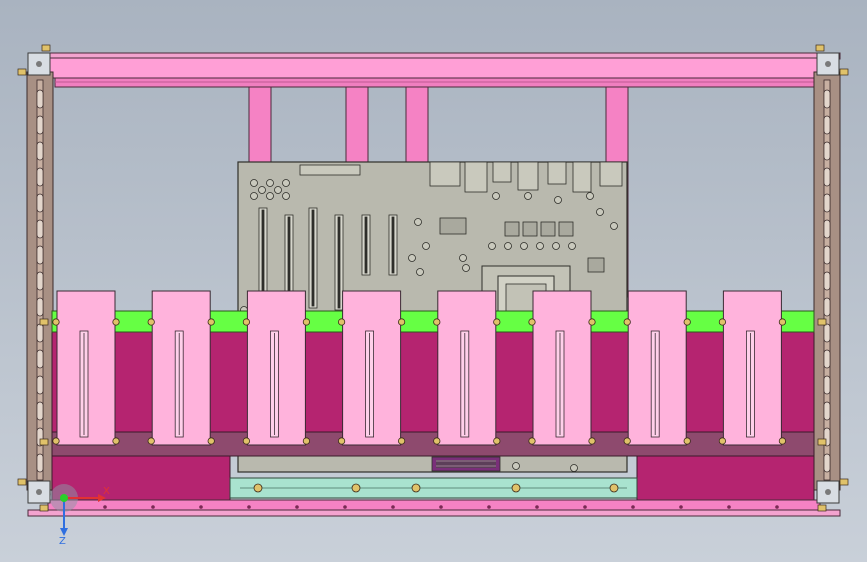 Image resolution: width=867 pixels, height=562 pixels. I want to click on triad-x-label: X, so click(106, 491).